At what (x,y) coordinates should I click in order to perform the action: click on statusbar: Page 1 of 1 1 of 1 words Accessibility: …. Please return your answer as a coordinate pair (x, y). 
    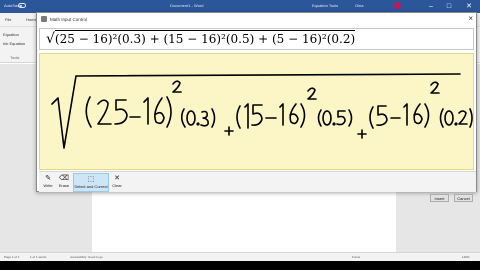
    Looking at the image, I should click on (240, 256).